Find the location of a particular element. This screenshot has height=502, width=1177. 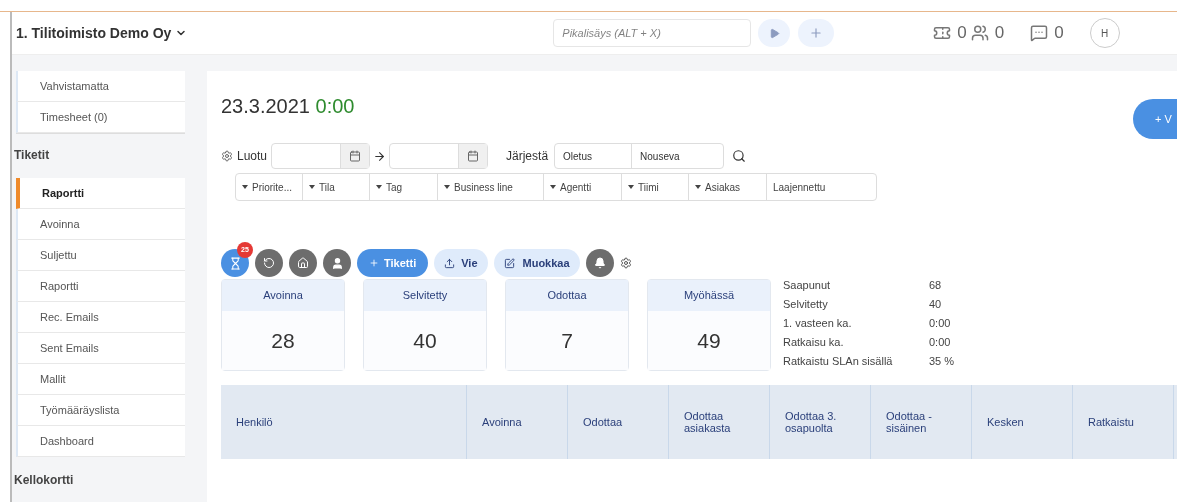

stat-label: 1. vasteen ka. is located at coordinates (818, 323).